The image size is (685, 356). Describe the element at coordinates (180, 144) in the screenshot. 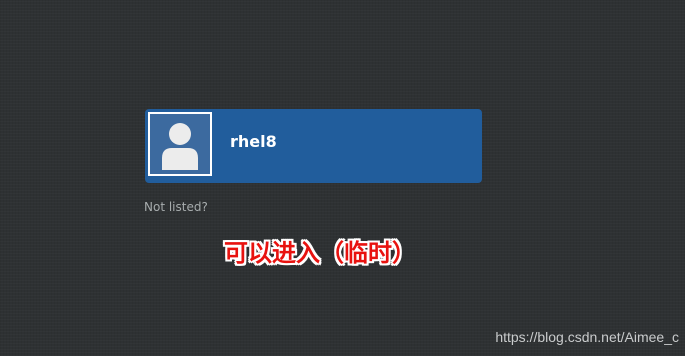

I see `user-avatar-icon` at that location.